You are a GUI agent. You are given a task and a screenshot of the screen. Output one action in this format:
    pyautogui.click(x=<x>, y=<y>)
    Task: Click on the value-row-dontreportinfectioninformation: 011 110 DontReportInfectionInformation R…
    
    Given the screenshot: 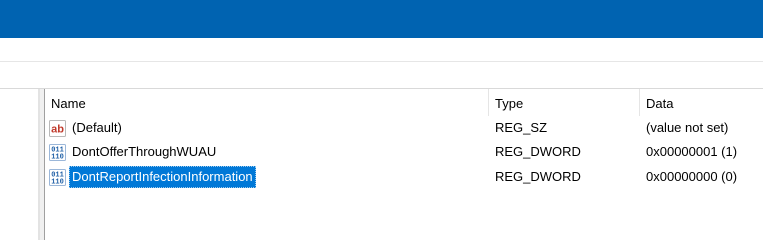 What is the action you would take?
    pyautogui.click(x=404, y=178)
    